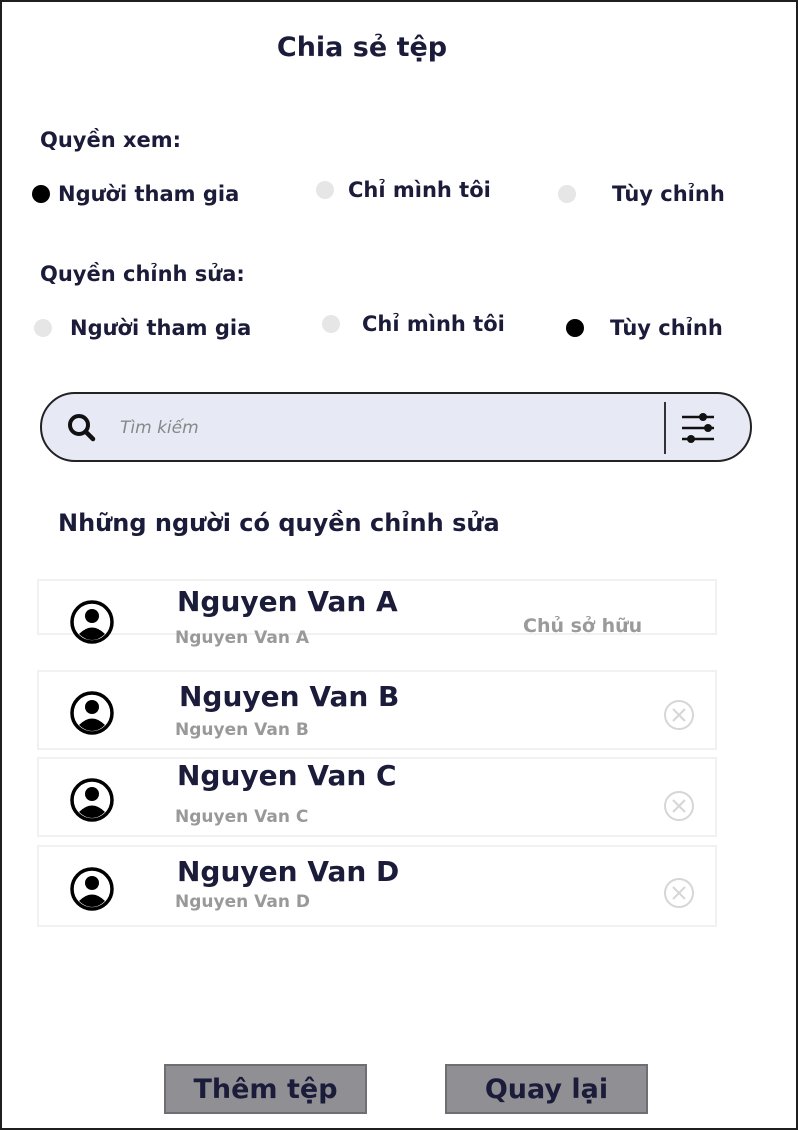  I want to click on view-permission-label: Quyền xem:, so click(111, 140).